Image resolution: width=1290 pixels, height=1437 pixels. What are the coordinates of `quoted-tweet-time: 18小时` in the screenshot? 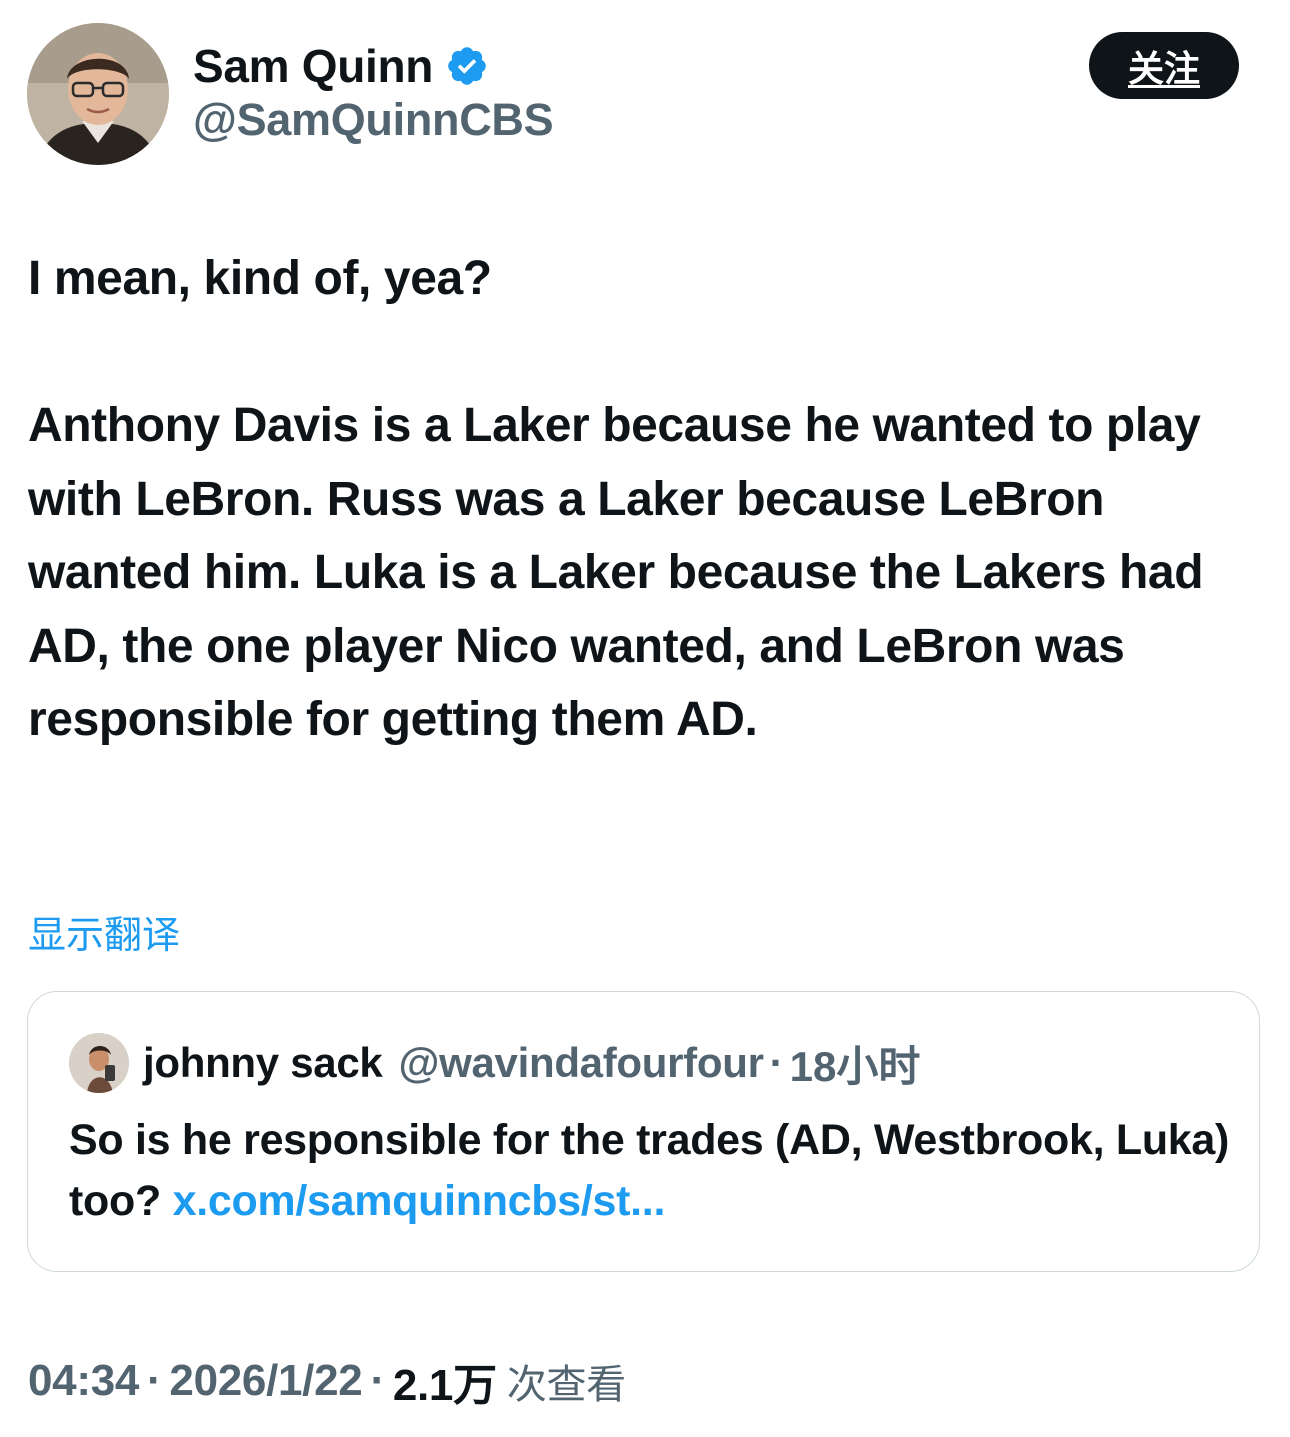 It's located at (855, 1063).